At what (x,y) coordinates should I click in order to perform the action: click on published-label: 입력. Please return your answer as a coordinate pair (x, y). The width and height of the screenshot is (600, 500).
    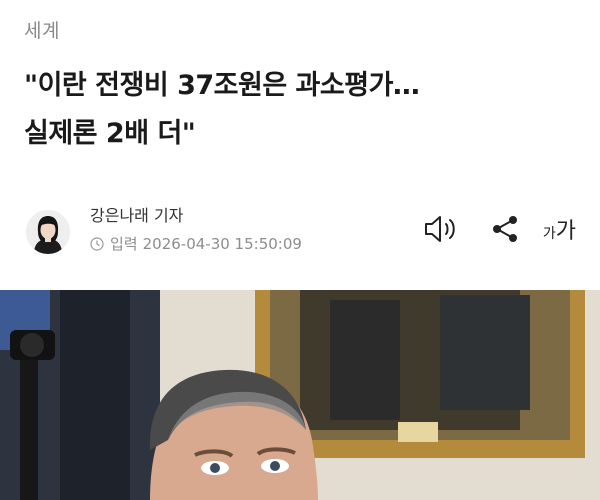
    Looking at the image, I should click on (124, 244).